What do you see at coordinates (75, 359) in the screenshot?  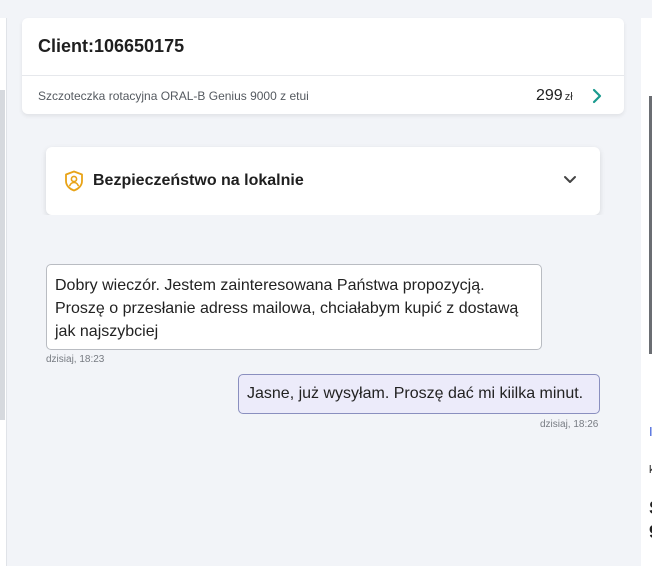 I see `incoming-message-time: dzisiaj, 18:23` at bounding box center [75, 359].